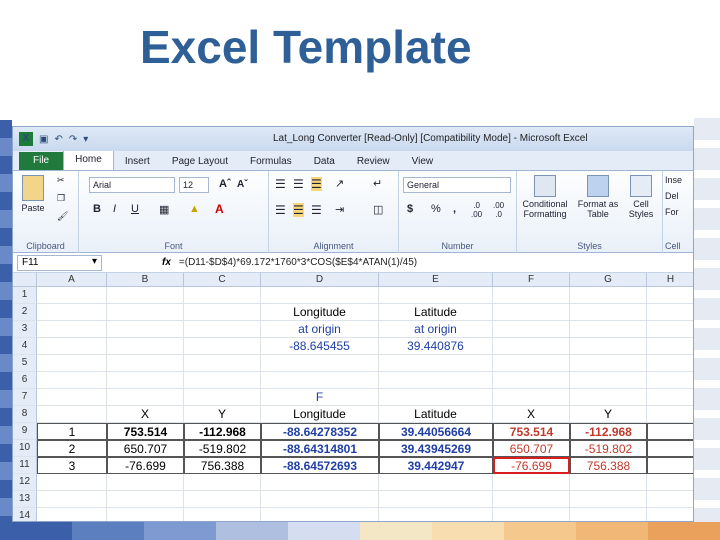 Image resolution: width=720 pixels, height=540 pixels. Describe the element at coordinates (72, 280) in the screenshot. I see `column-header-a: A` at that location.